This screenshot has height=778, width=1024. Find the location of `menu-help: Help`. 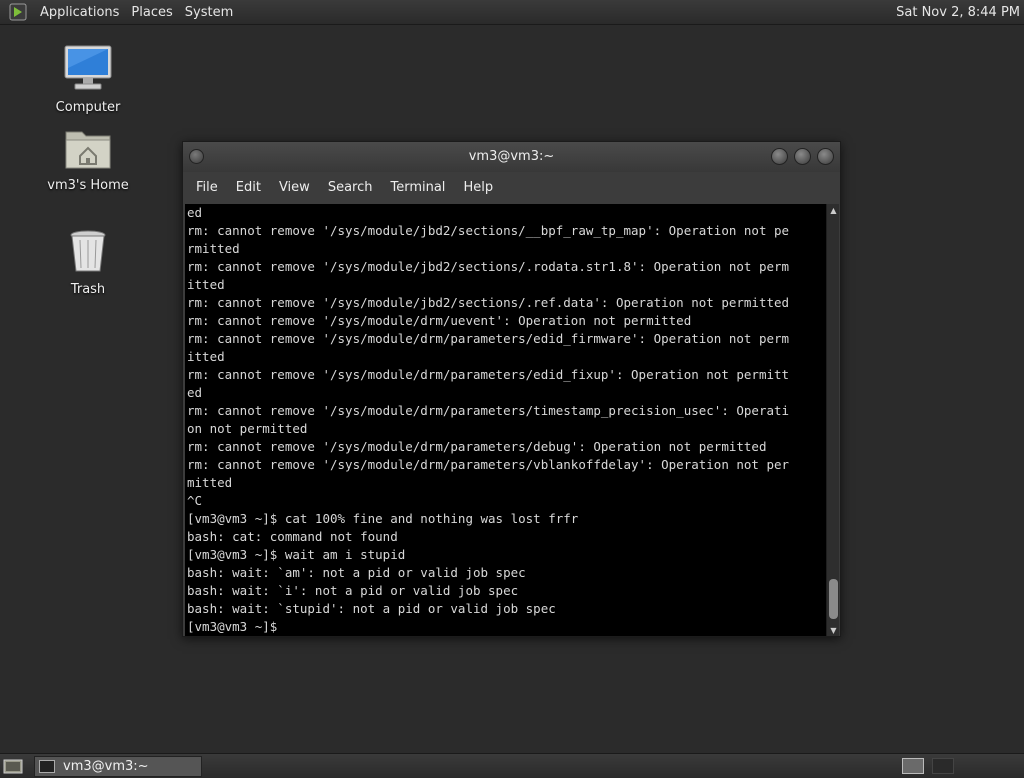

menu-help: Help is located at coordinates (478, 187).